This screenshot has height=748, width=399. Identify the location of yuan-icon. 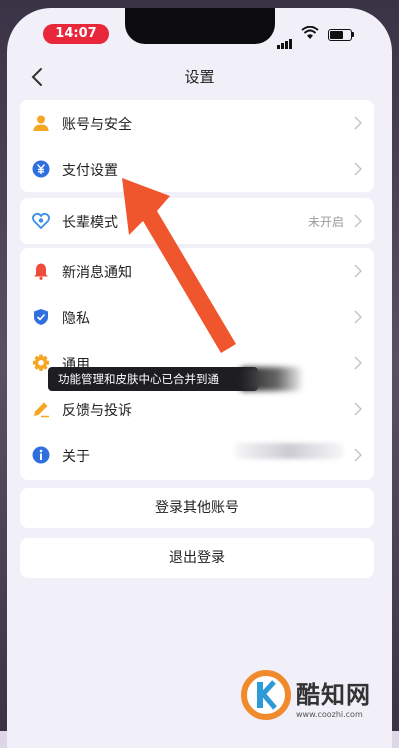
(41, 169).